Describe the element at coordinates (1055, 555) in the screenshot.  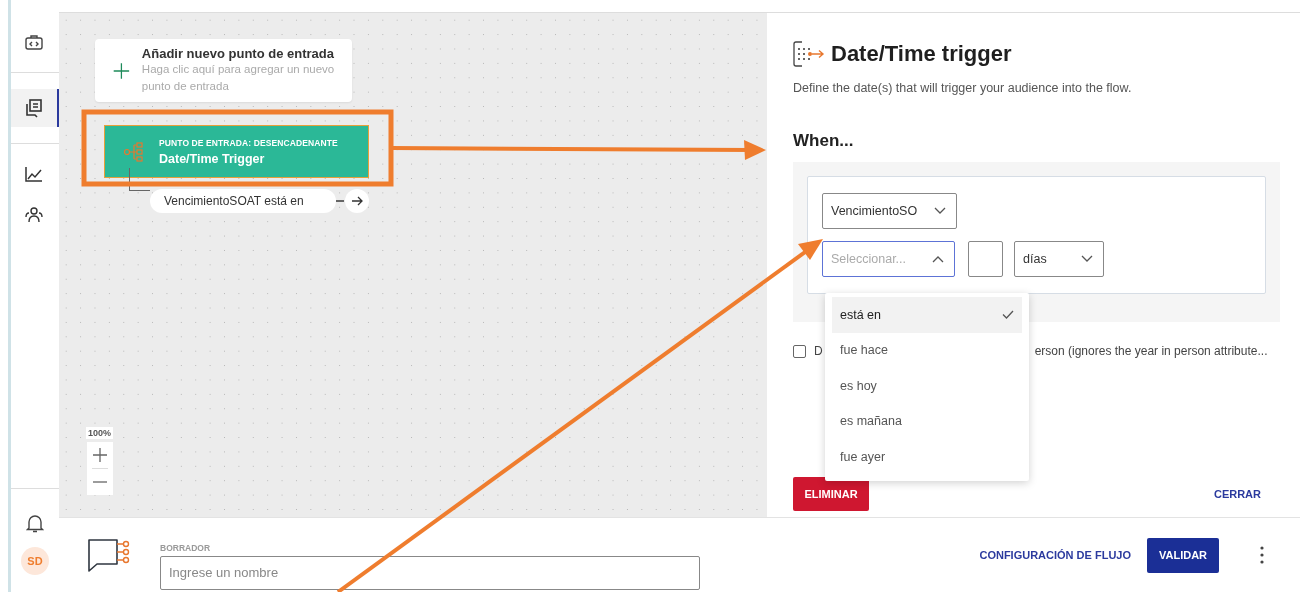
I see `flow-settings-link: CONFIGURACIÓN DE FLUJO` at that location.